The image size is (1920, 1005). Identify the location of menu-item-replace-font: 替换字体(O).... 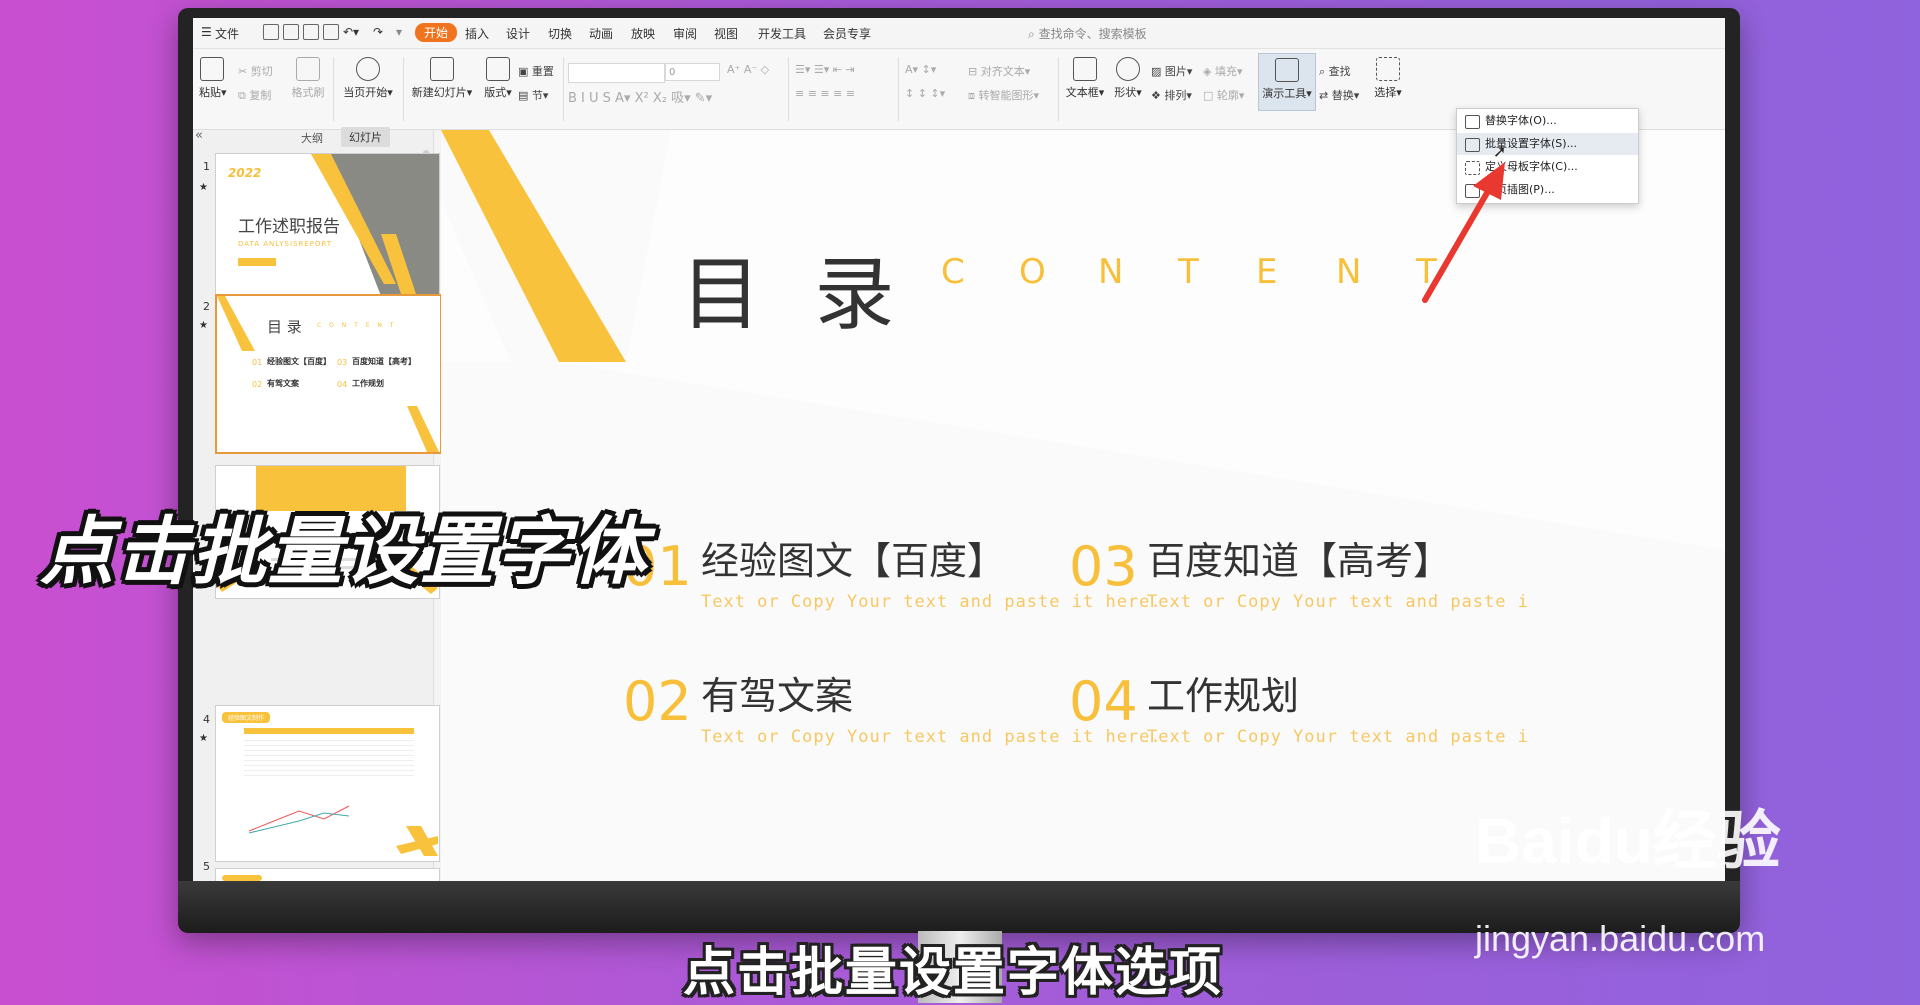
(1547, 121).